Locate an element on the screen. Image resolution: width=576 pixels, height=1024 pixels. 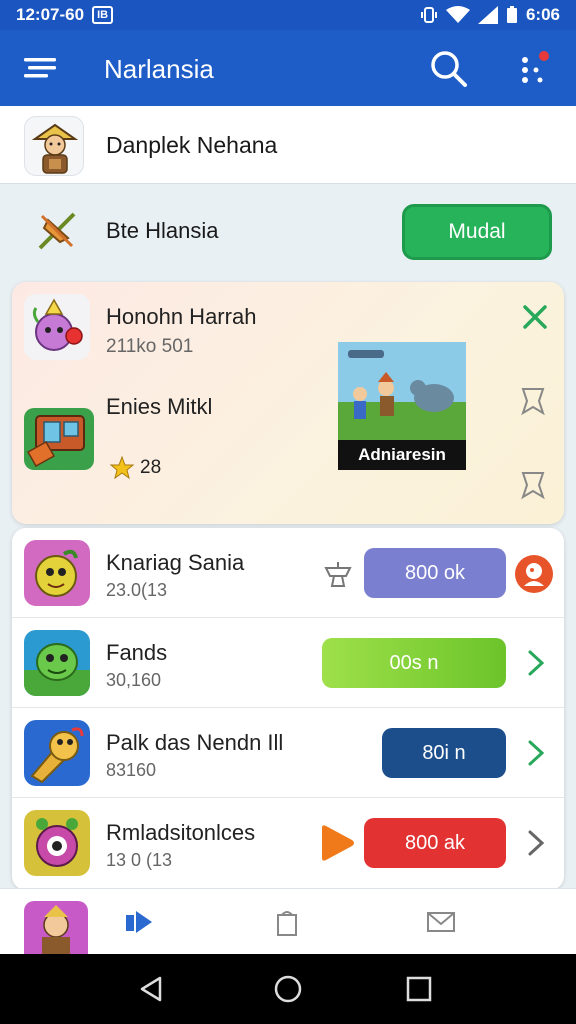
rating: 28 is located at coordinates (135, 468).